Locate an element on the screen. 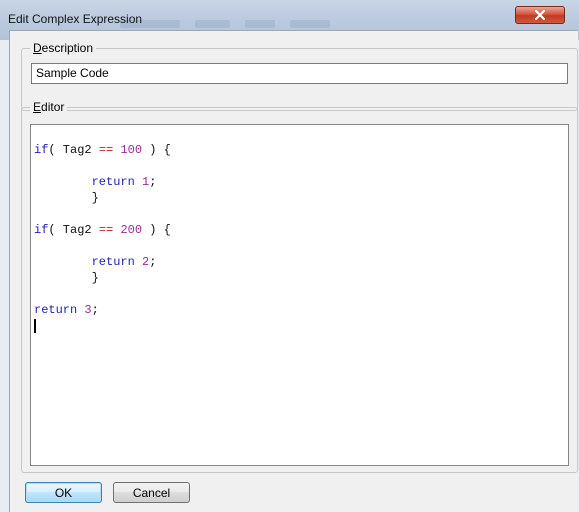 This screenshot has width=579, height=512. description-group: Description Sample Code is located at coordinates (299, 76).